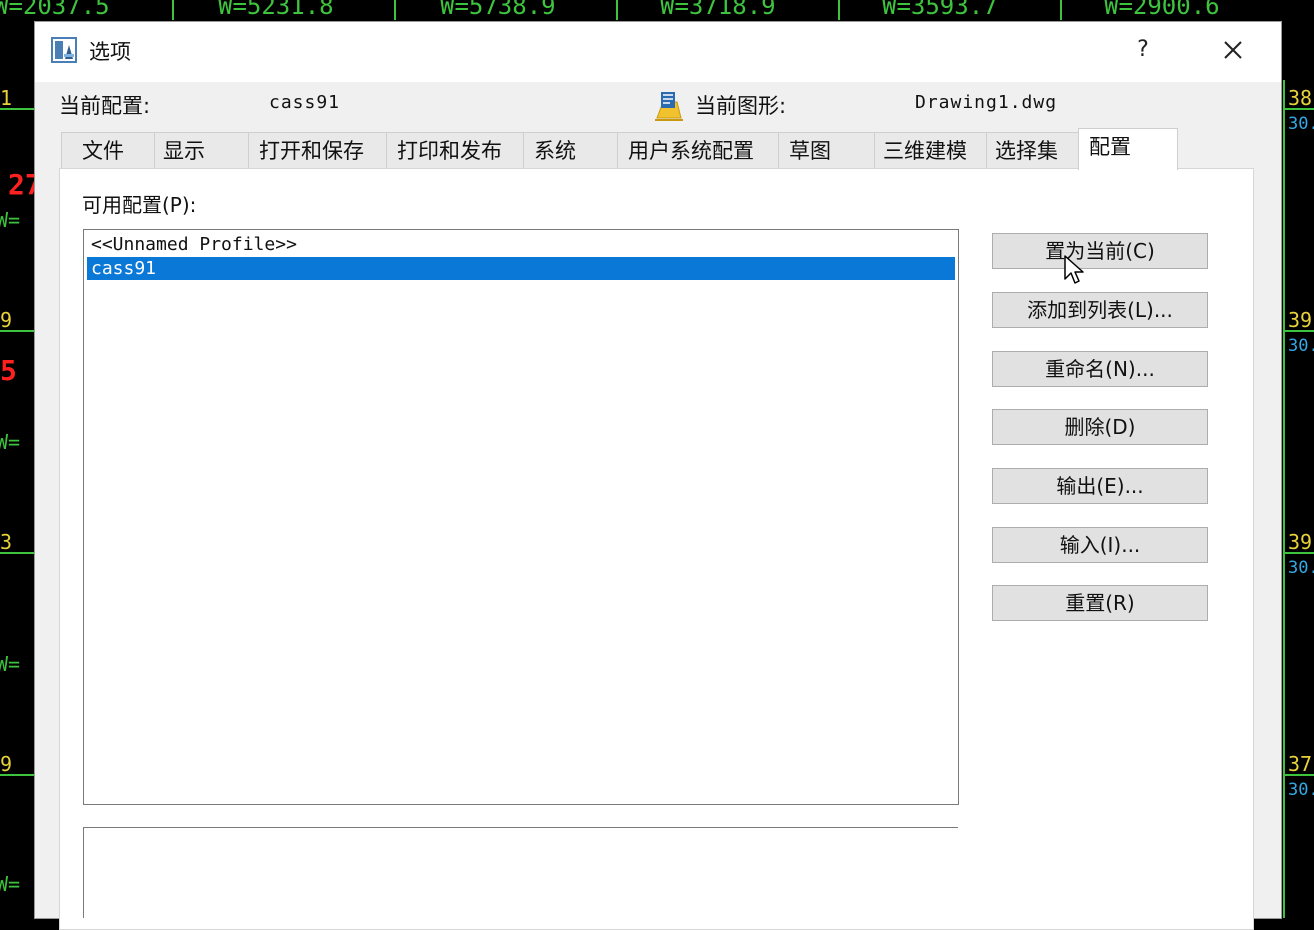 This screenshot has height=930, width=1314. What do you see at coordinates (6, 542) in the screenshot?
I see `left-label: 3` at bounding box center [6, 542].